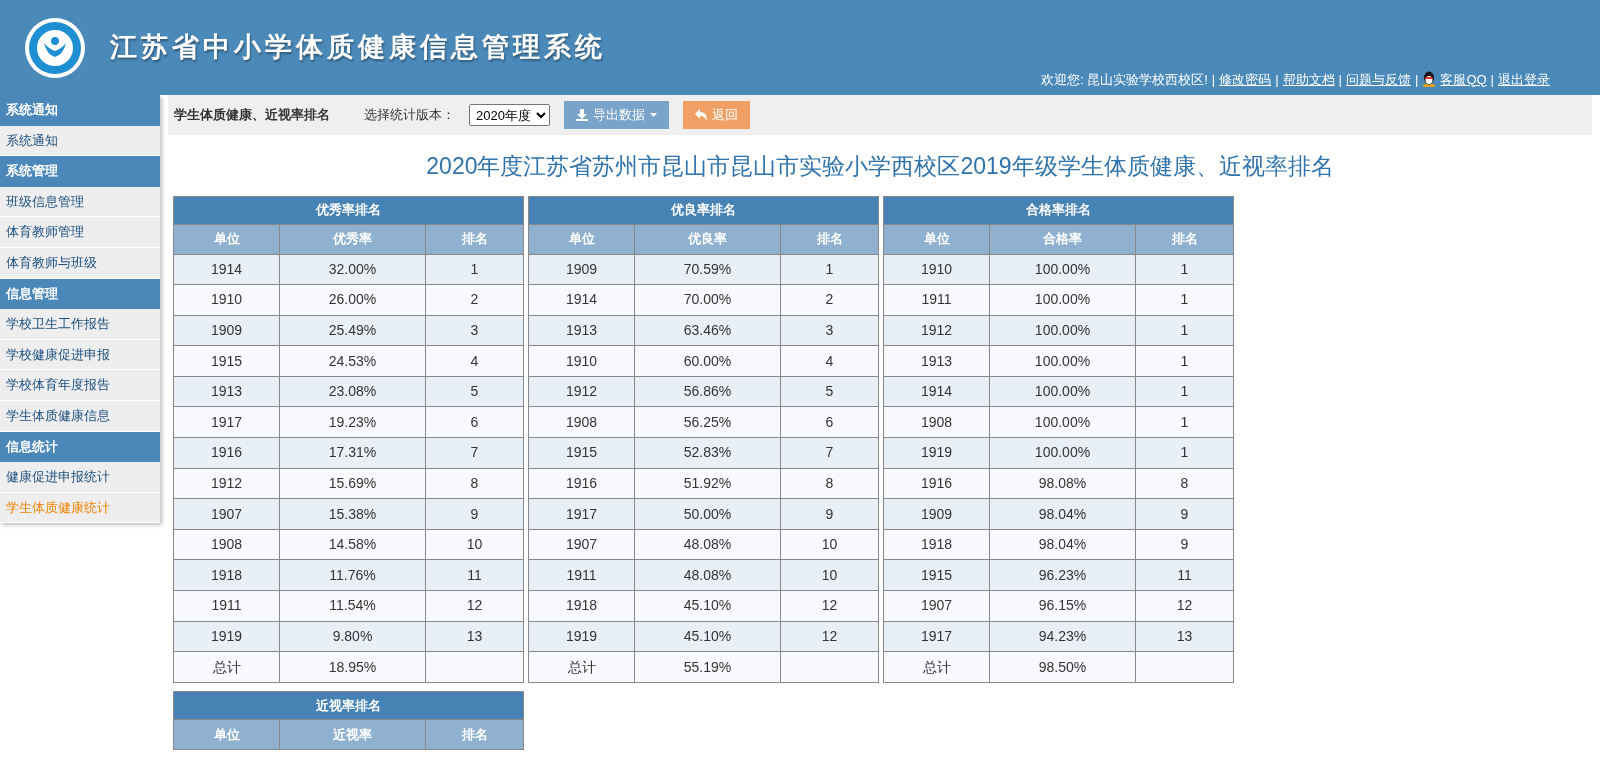 The image size is (1600, 758). What do you see at coordinates (707, 575) in the screenshot?
I see `table-cell: 48.08%` at bounding box center [707, 575].